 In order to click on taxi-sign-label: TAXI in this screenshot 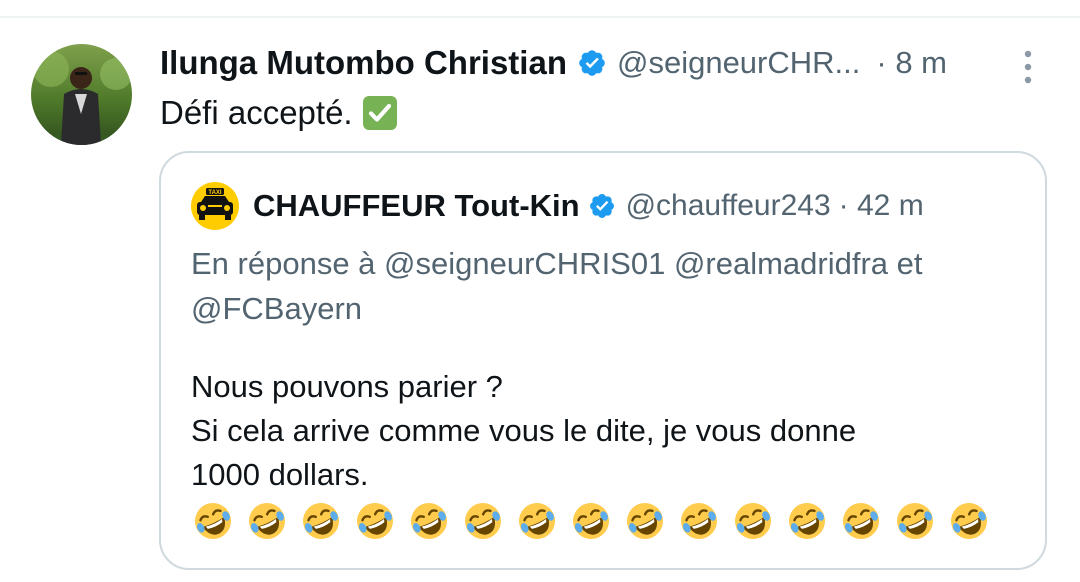, I will do `click(215, 193)`.